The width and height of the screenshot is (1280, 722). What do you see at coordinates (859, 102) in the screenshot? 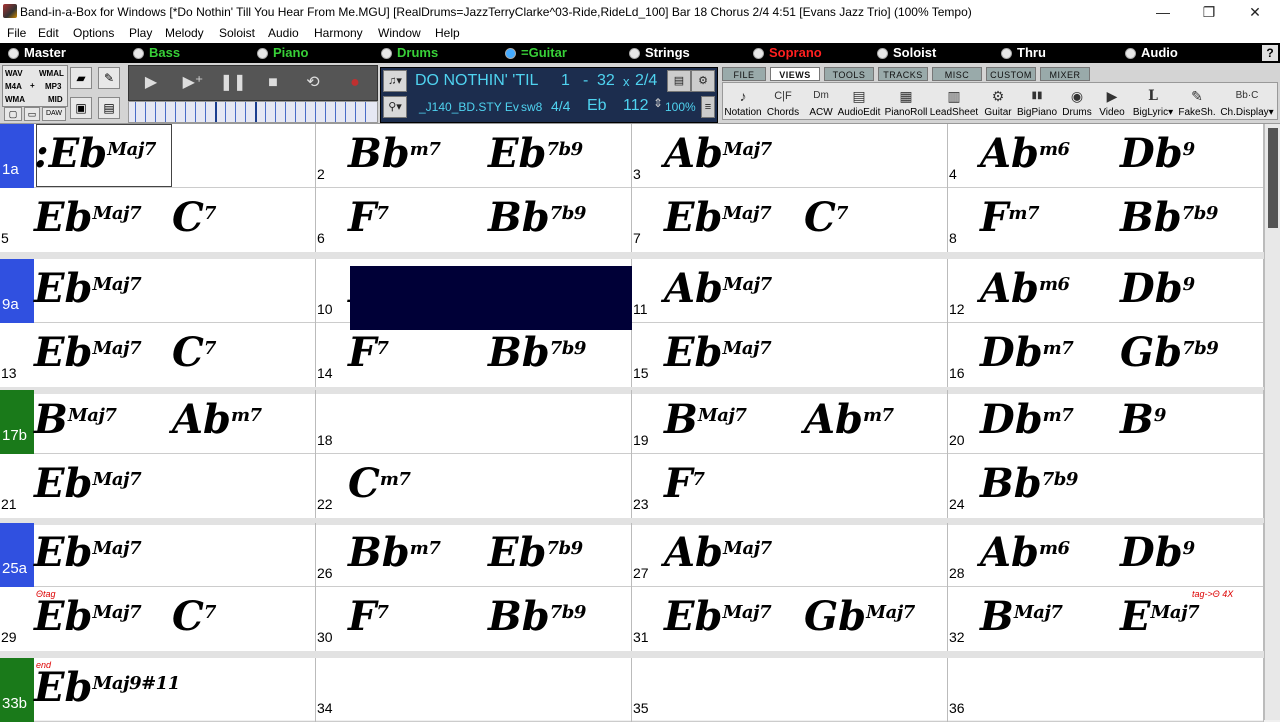
I see `view-audioedit-button: ▤ AudioEdit` at bounding box center [859, 102].